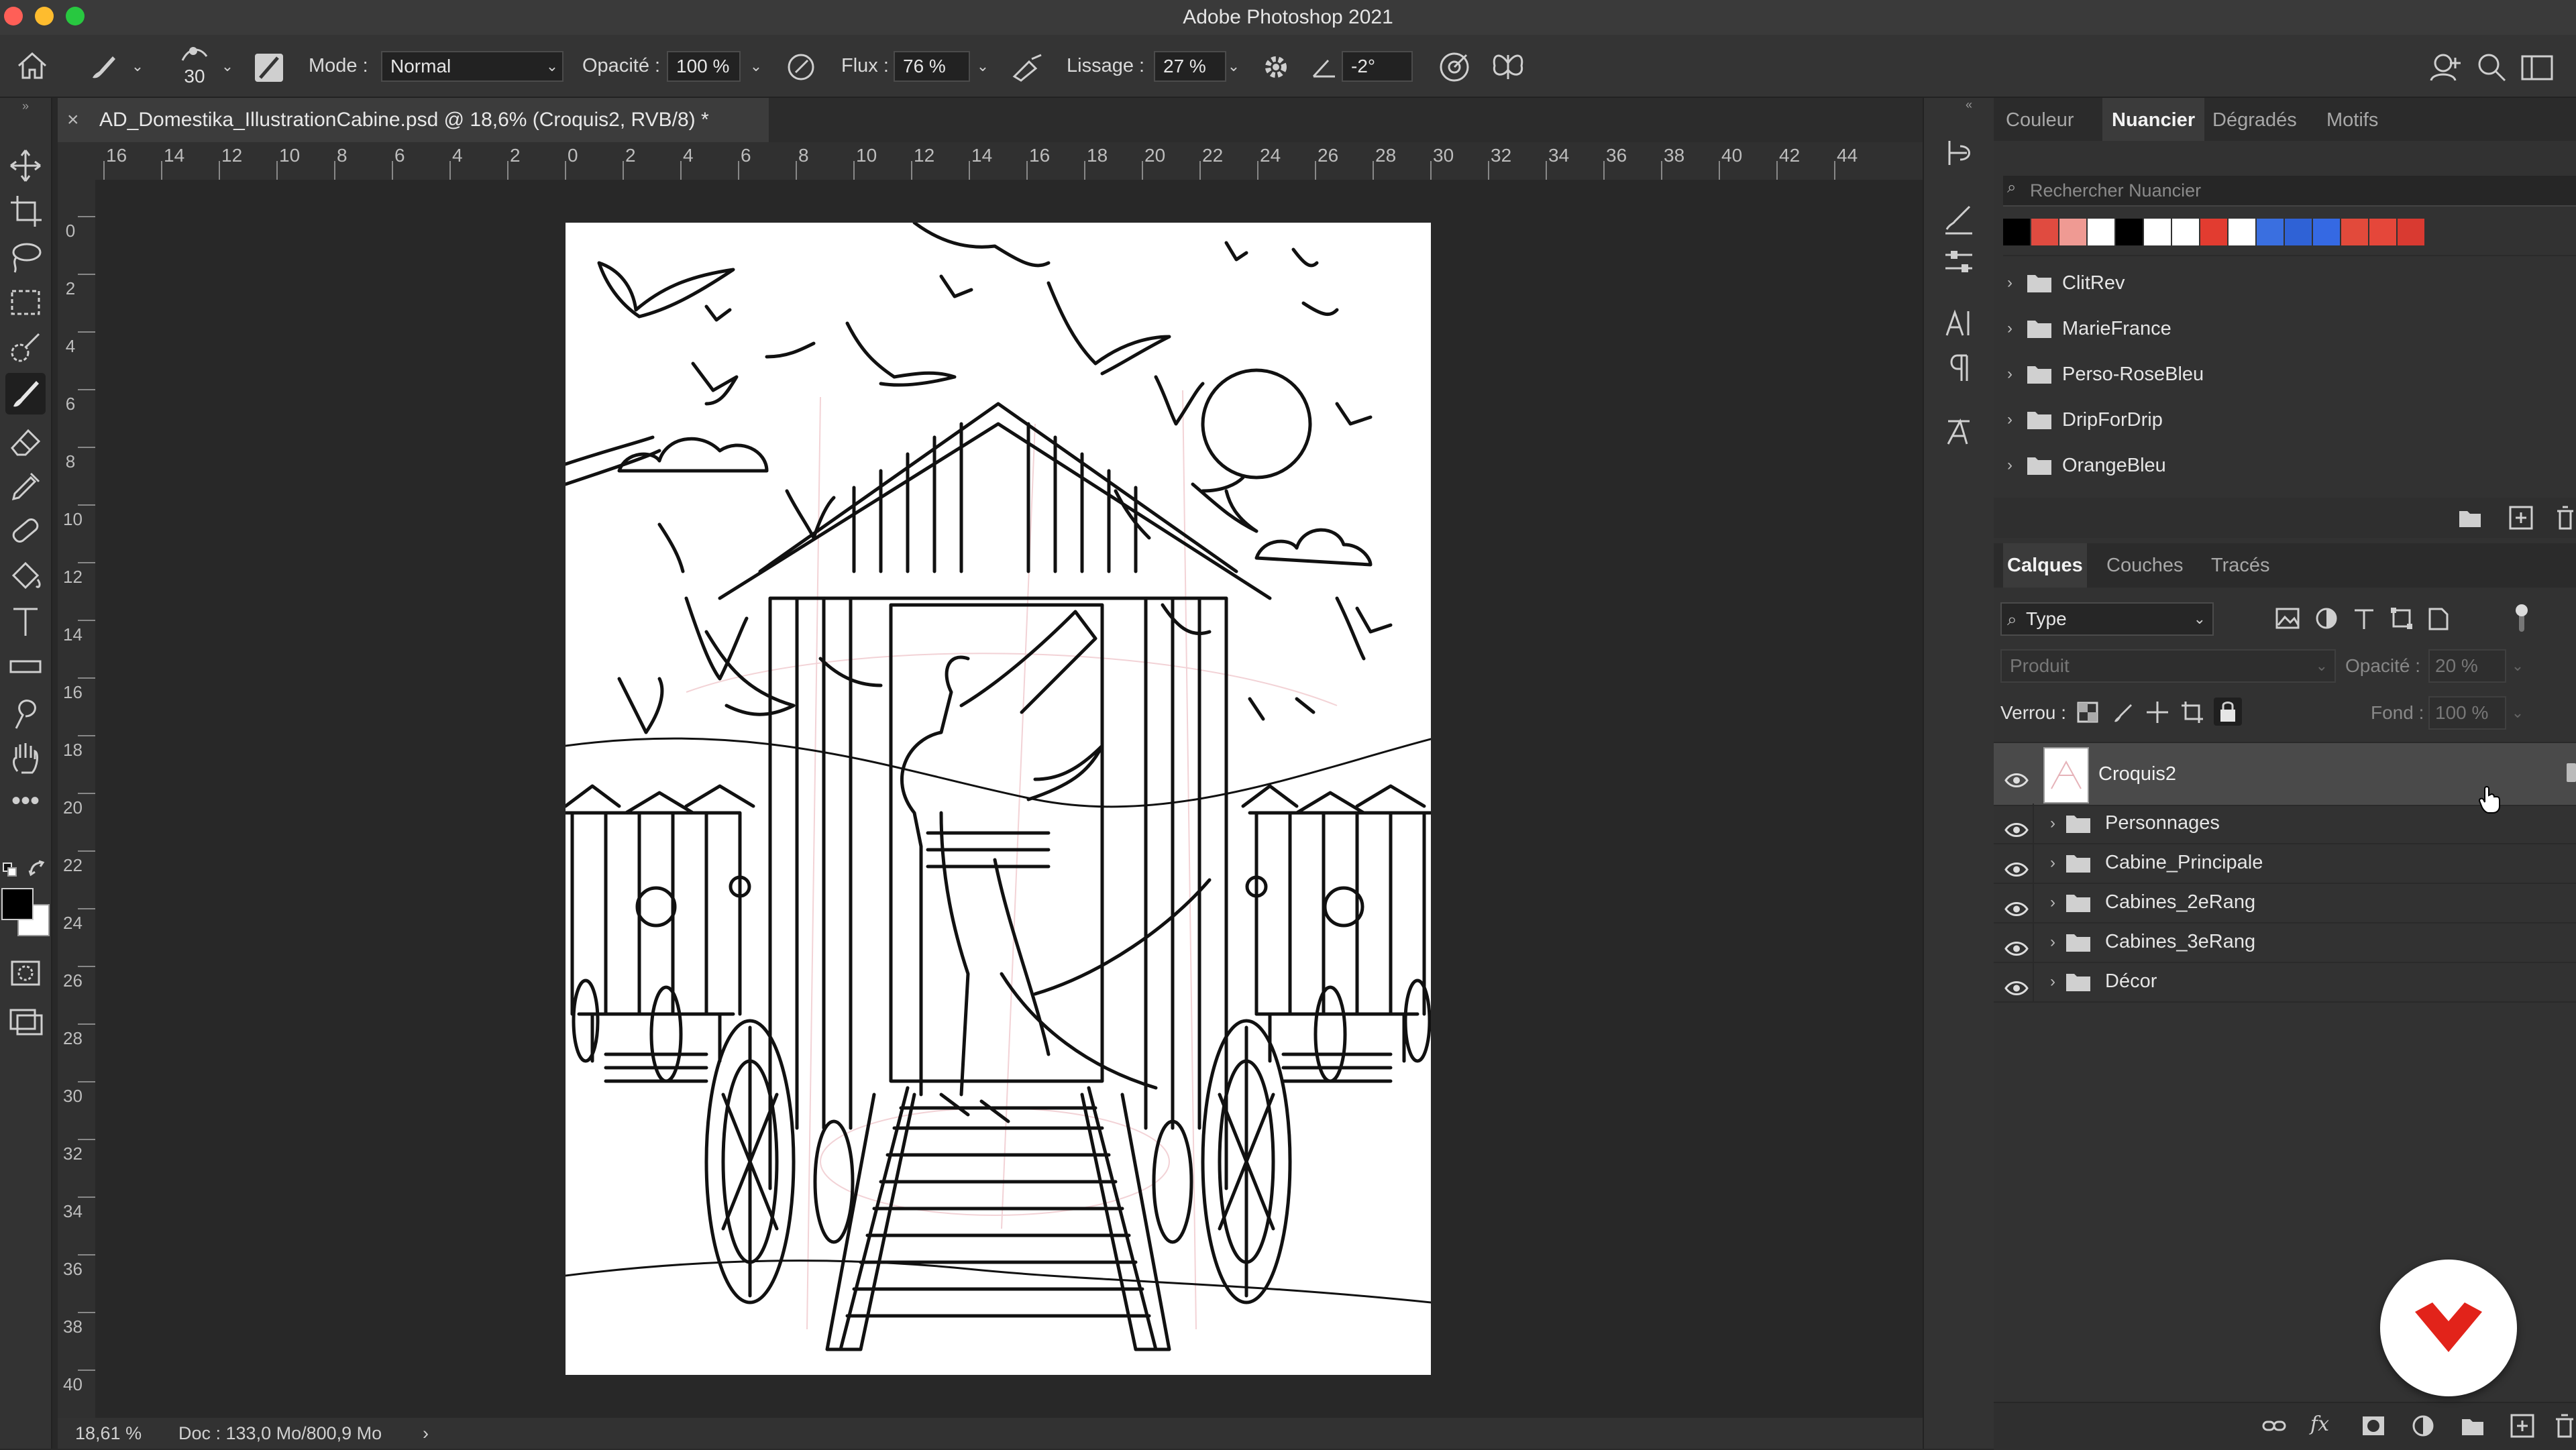 This screenshot has height=1450, width=2576. What do you see at coordinates (2240, 565) in the screenshot?
I see `tab-traces: Tracés` at bounding box center [2240, 565].